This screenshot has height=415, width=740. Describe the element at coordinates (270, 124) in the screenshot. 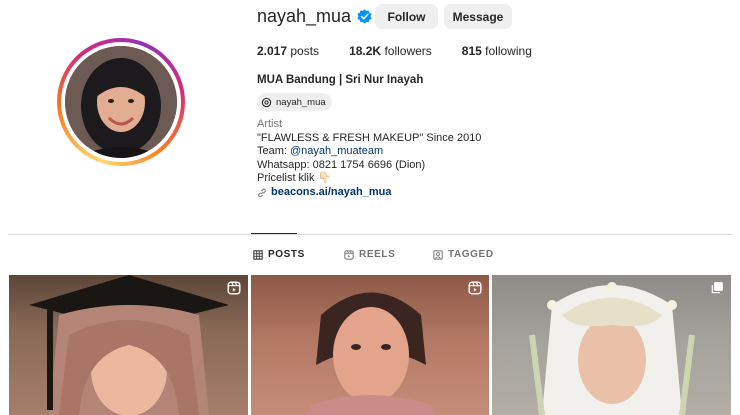

I see `bio-category: Artist` at that location.